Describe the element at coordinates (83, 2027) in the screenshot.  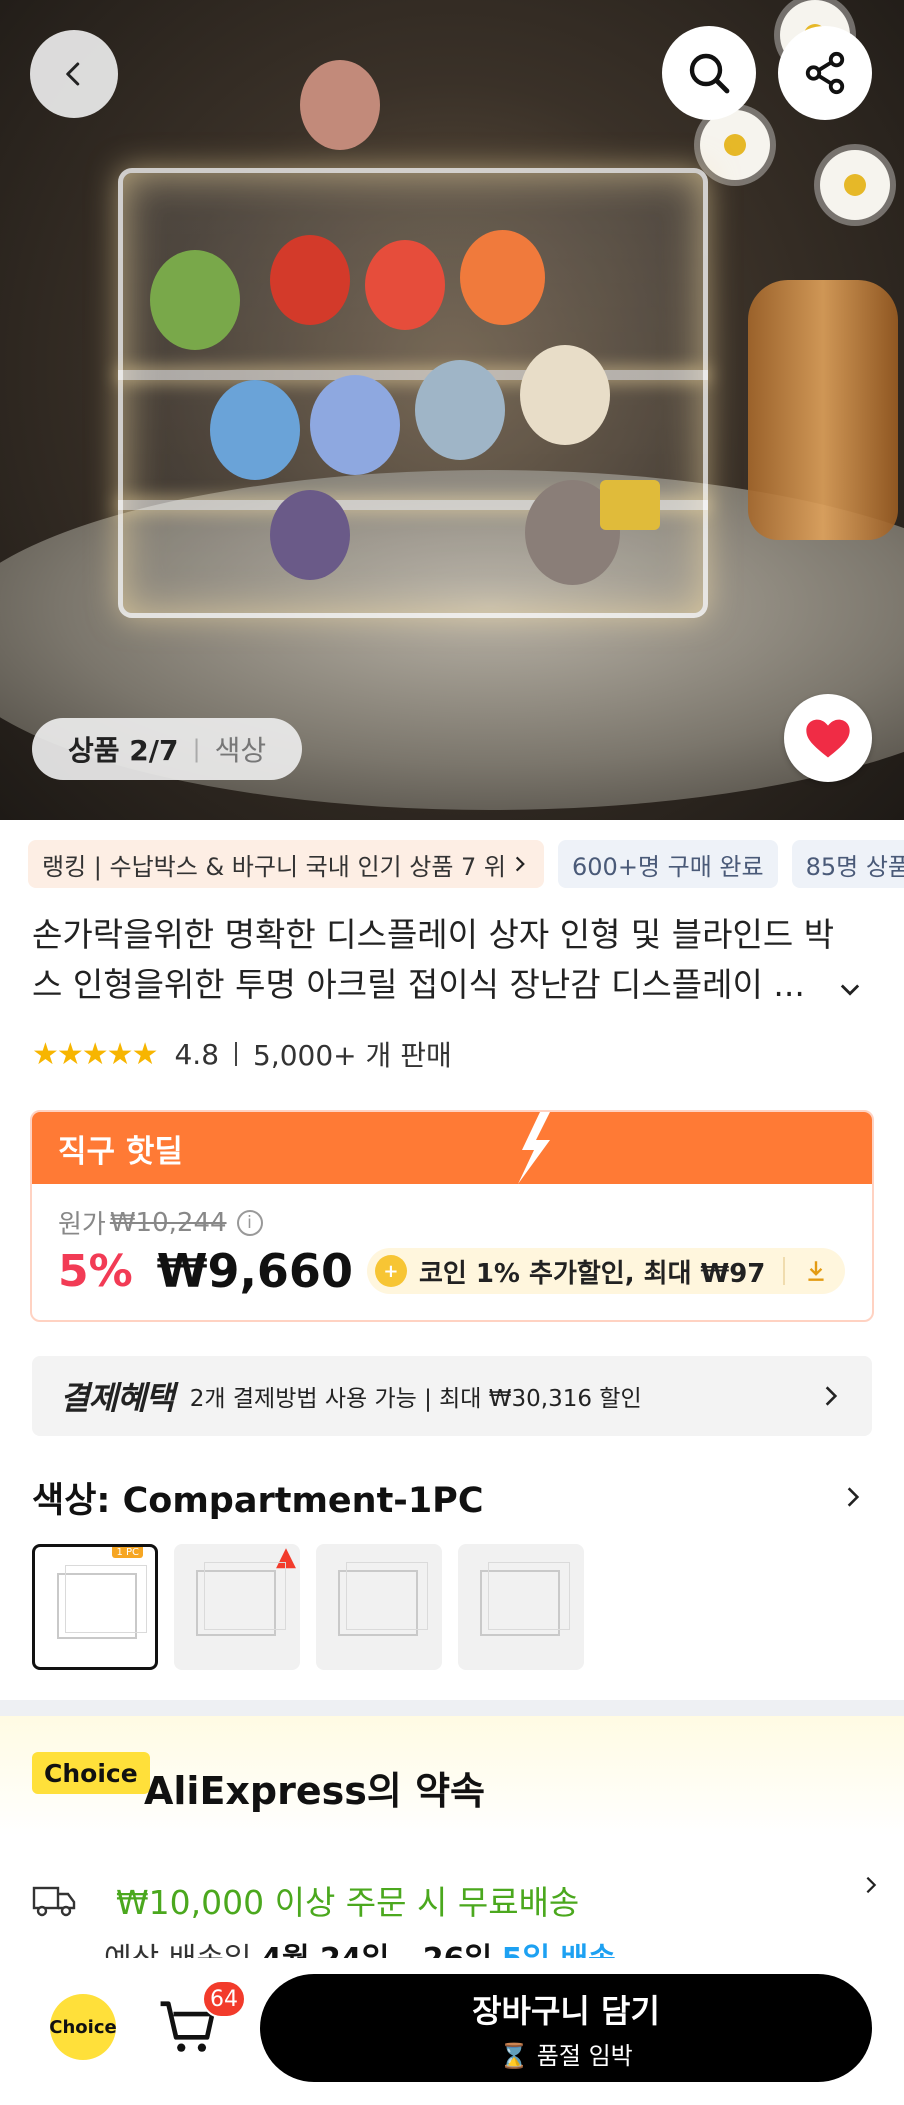
I see `choice-home-button: Choice` at that location.